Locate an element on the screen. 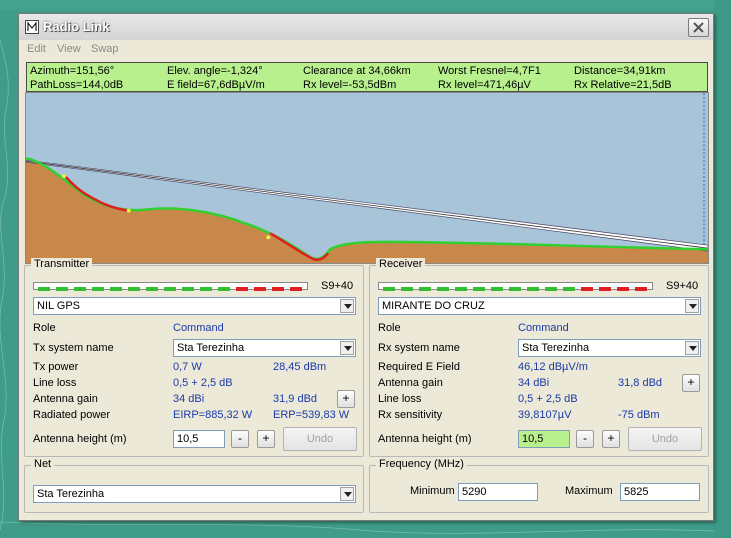  tx-line-loss-label: Line loss is located at coordinates (55, 383).